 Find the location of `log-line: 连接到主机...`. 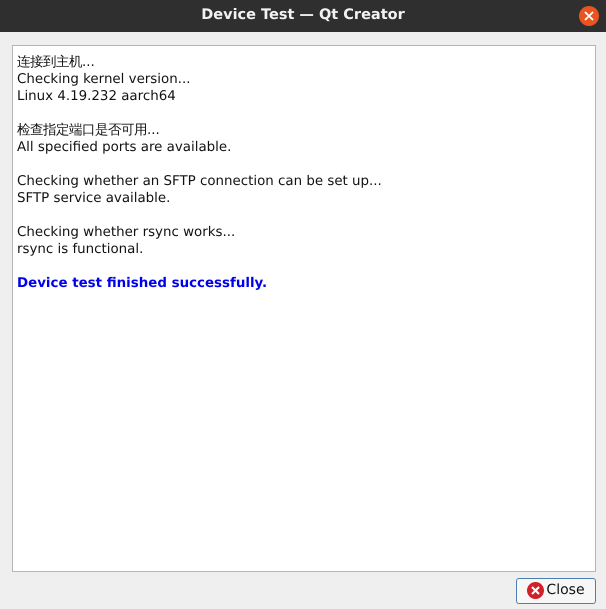

log-line: 连接到主机... is located at coordinates (56, 62).